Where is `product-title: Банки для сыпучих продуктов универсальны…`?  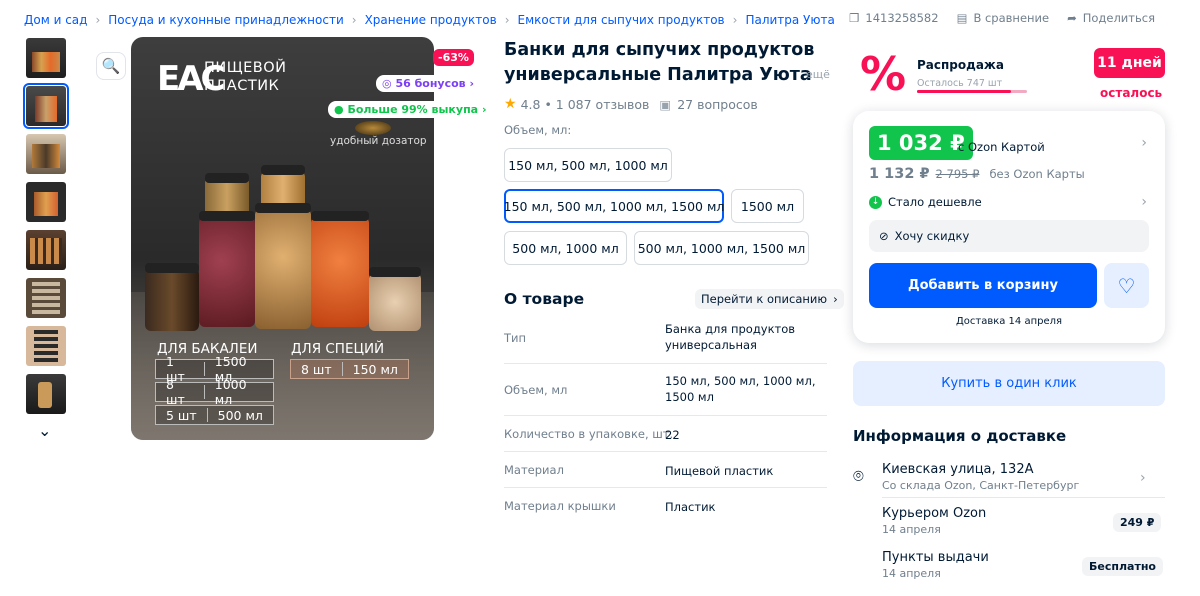
product-title: Банки для сыпучих продуктов универсальны… is located at coordinates (659, 62).